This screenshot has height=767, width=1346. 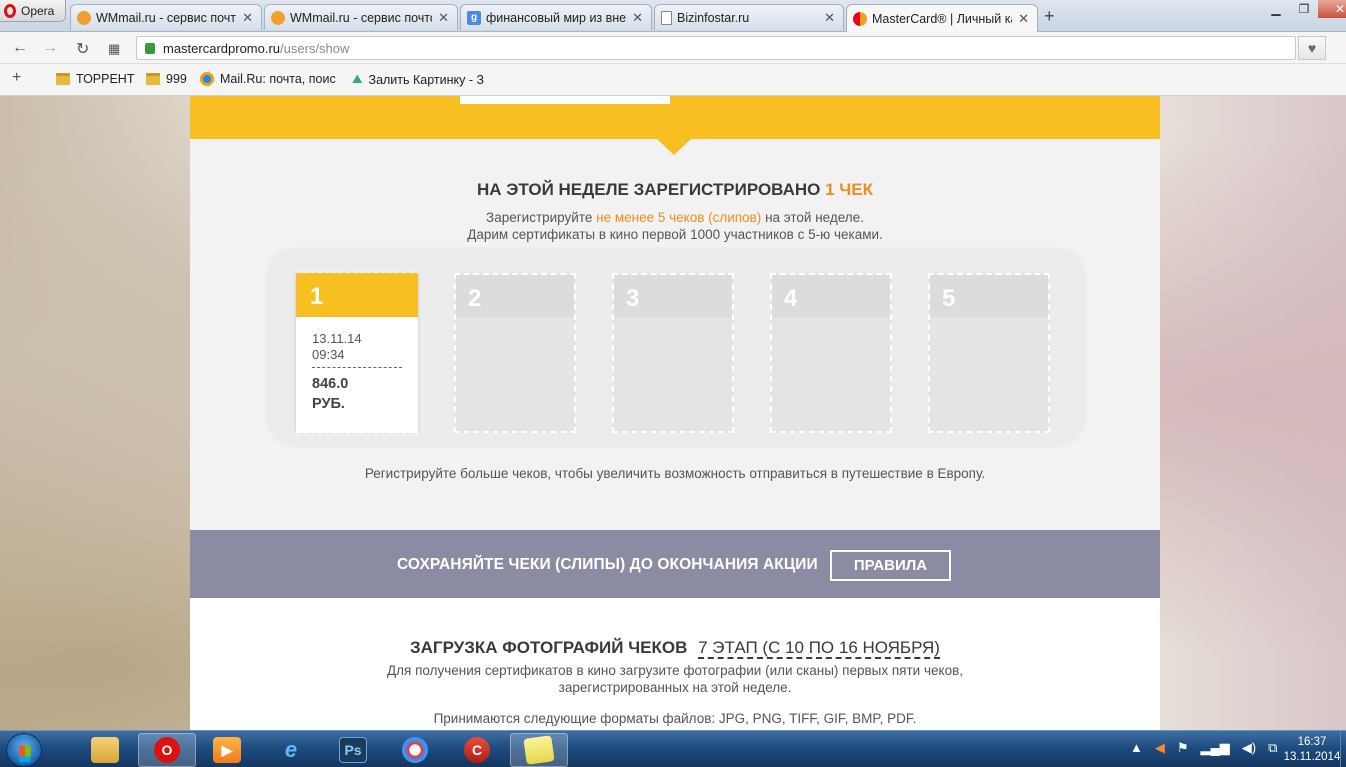 I want to click on tab-title: Bizinfostar.ru, so click(x=713, y=17).